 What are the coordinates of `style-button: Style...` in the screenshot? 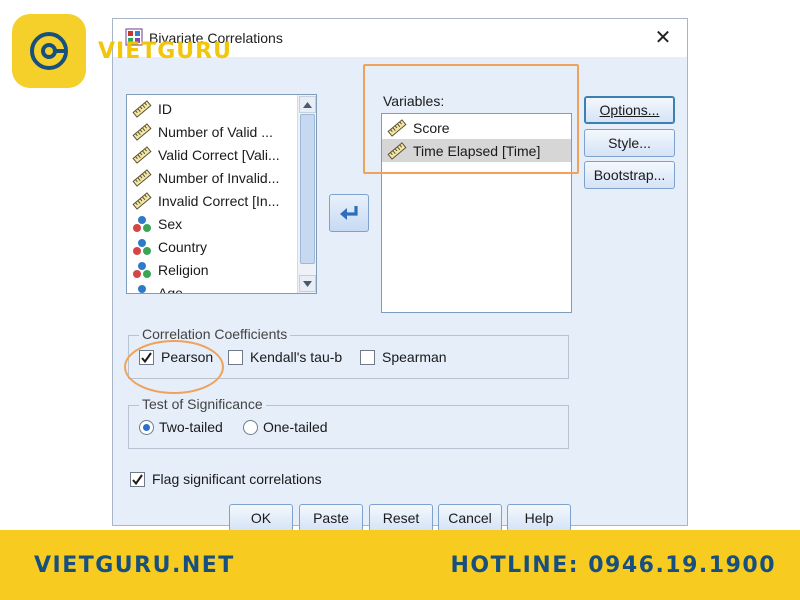 It's located at (629, 143).